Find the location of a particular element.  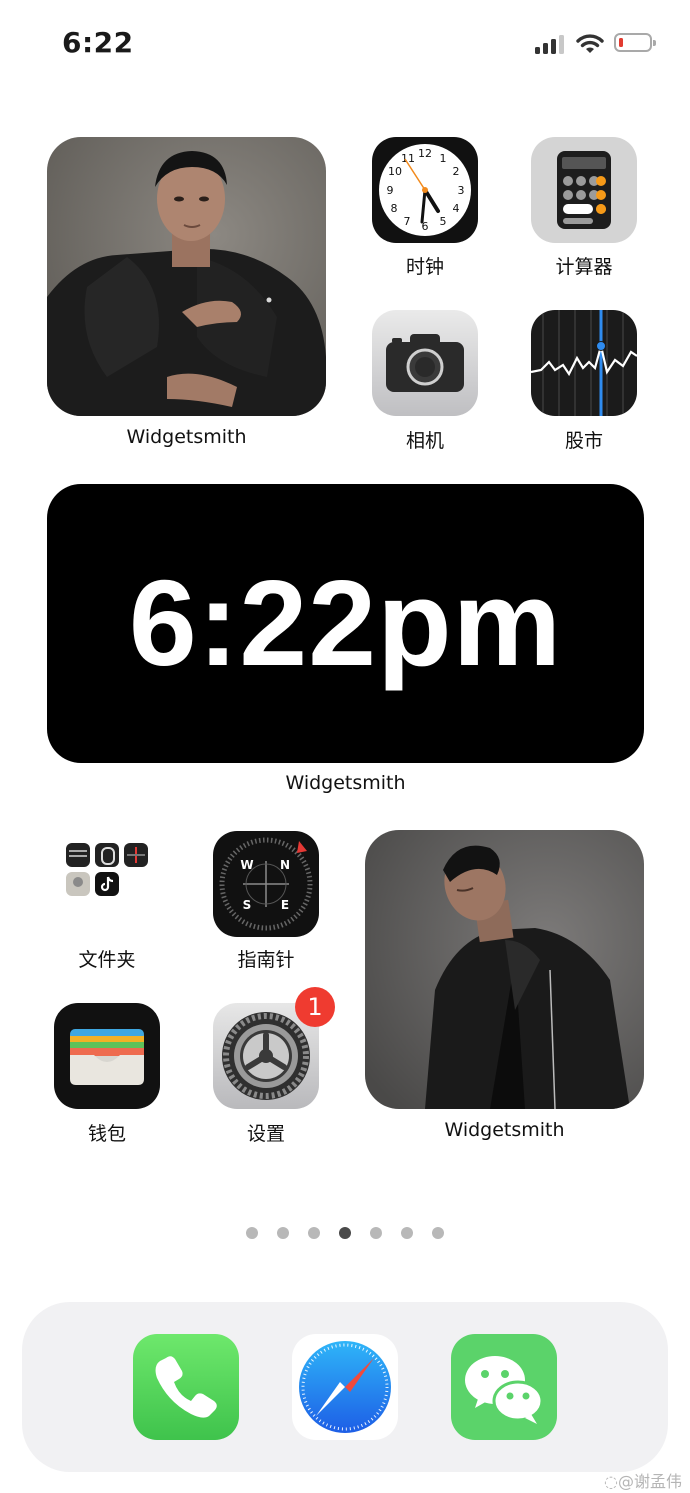

folder-icon is located at coordinates (107, 884).